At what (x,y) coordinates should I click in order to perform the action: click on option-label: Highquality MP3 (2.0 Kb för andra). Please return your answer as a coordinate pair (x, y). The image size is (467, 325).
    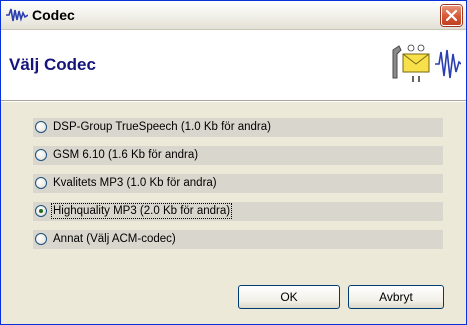
    Looking at the image, I should click on (141, 211).